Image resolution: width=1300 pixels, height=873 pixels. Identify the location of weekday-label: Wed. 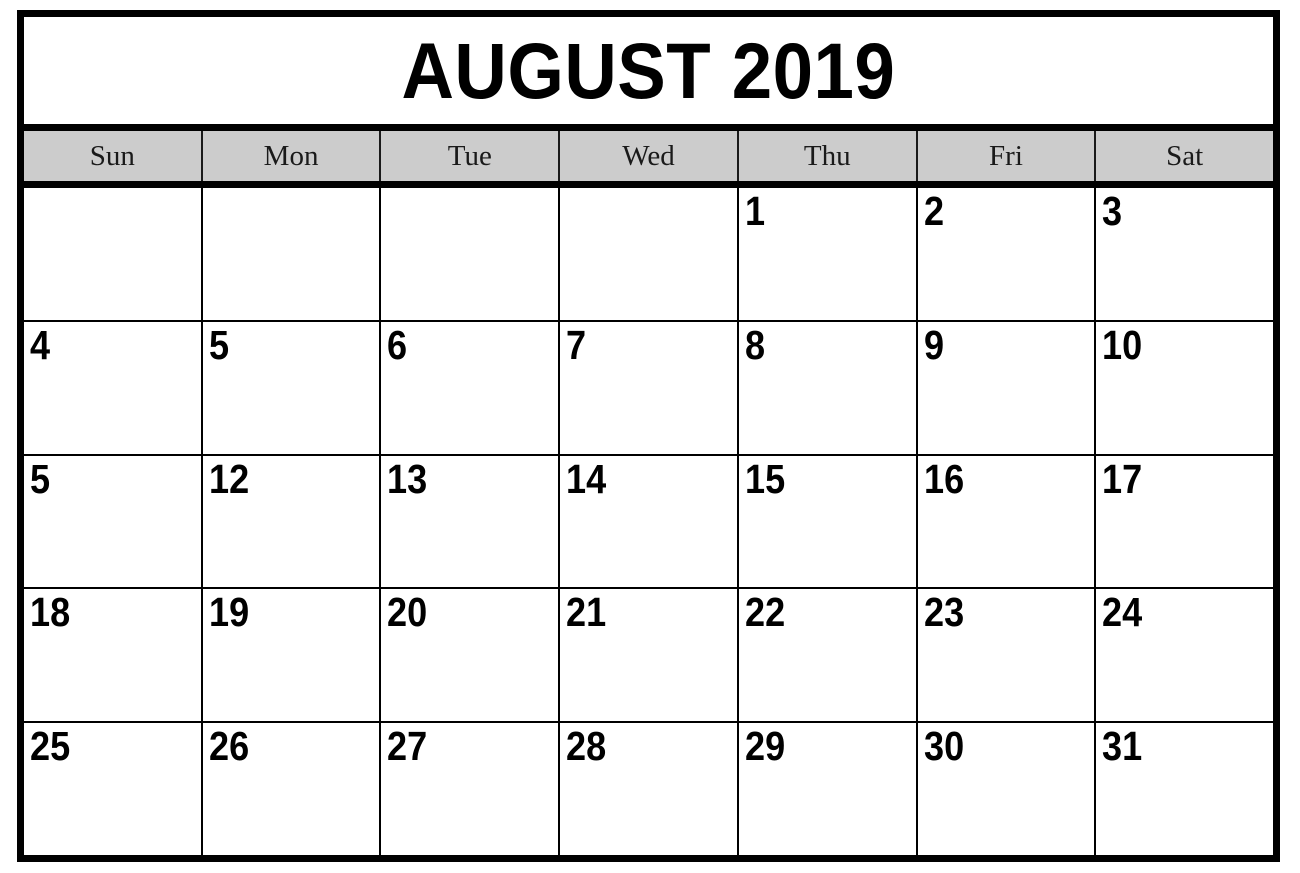
(648, 155).